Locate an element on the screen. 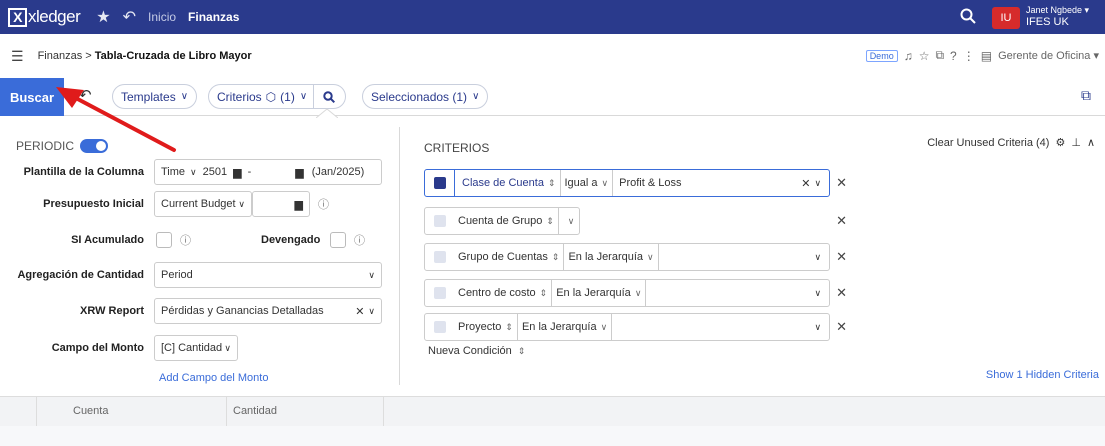 Image resolution: width=1105 pixels, height=446 pixels. criteria-field: Grupo de Cuentas ⇕ is located at coordinates (509, 257).